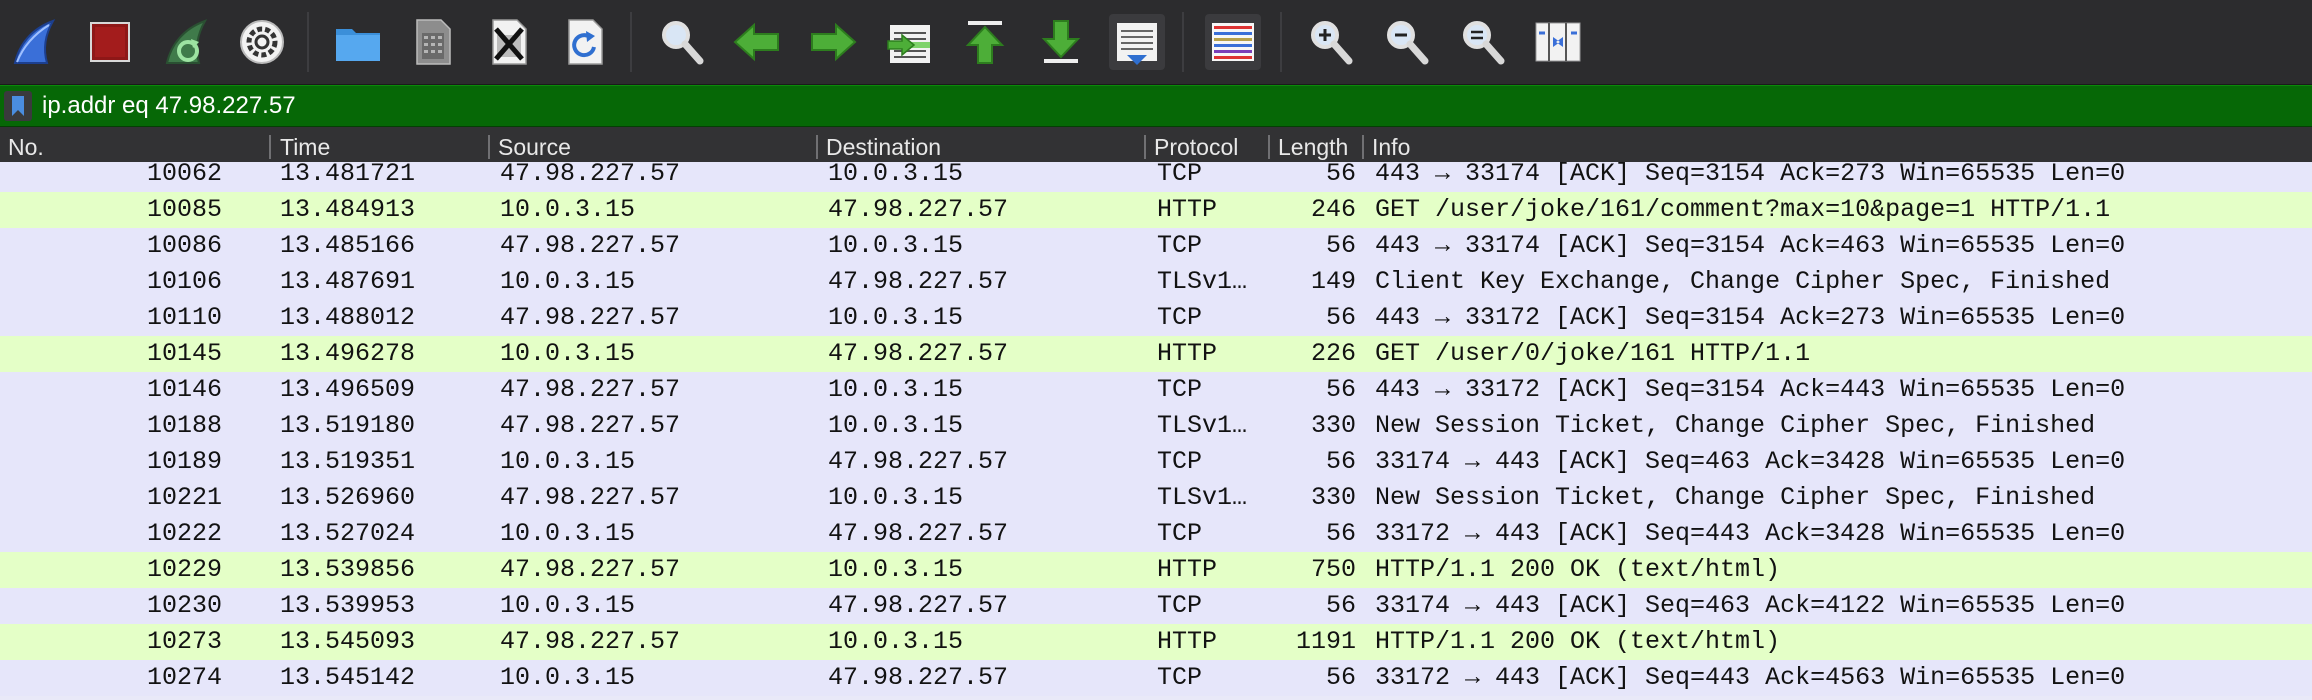  I want to click on capture-options-icon, so click(262, 42).